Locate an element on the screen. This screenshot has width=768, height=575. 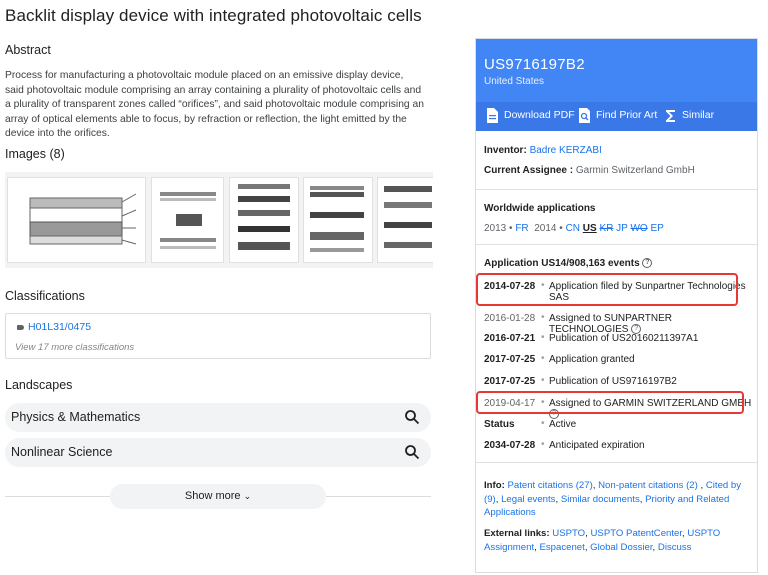
view-more-classifications: View 17 more classifications is located at coordinates (74, 347).